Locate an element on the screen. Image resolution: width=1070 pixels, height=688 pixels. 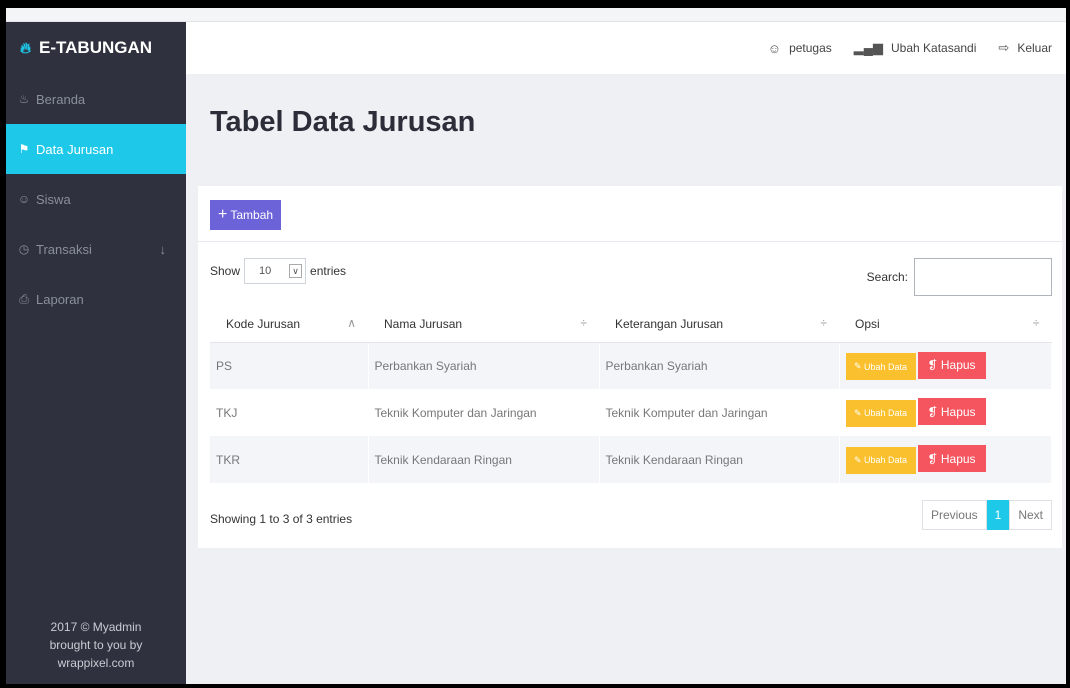
change-password-label: Ubah Katasandi is located at coordinates (934, 48).